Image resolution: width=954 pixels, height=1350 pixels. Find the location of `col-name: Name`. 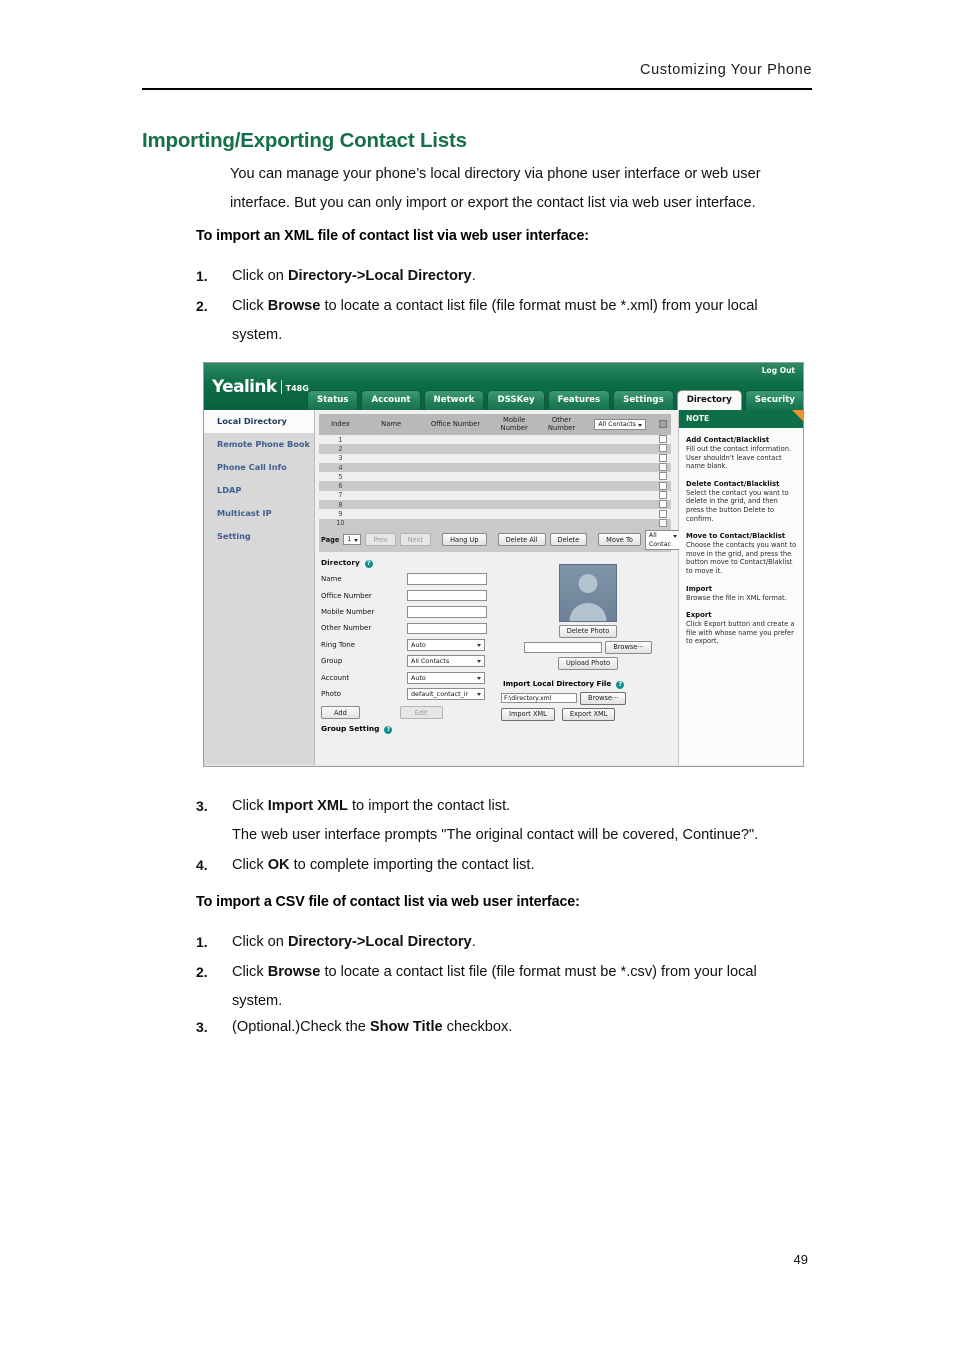

col-name: Name is located at coordinates (391, 424).